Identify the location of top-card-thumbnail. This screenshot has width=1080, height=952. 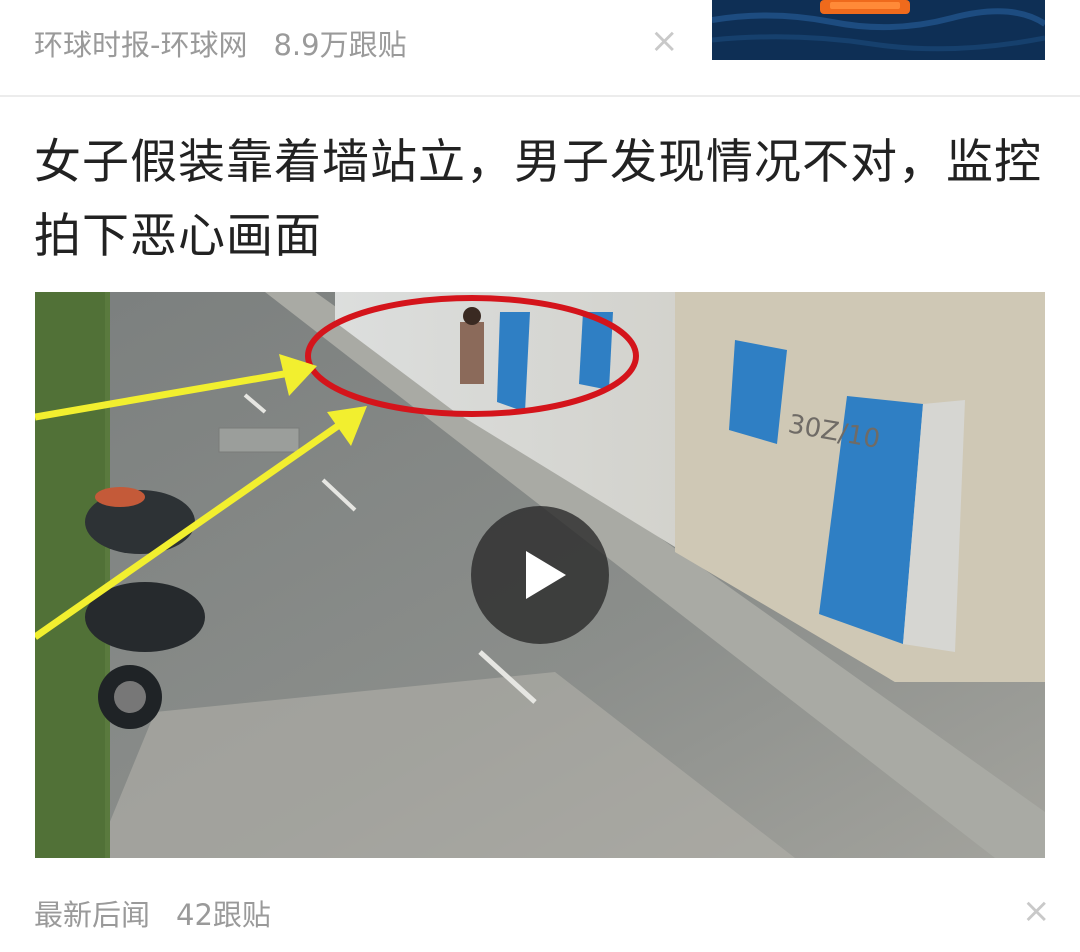
(878, 30).